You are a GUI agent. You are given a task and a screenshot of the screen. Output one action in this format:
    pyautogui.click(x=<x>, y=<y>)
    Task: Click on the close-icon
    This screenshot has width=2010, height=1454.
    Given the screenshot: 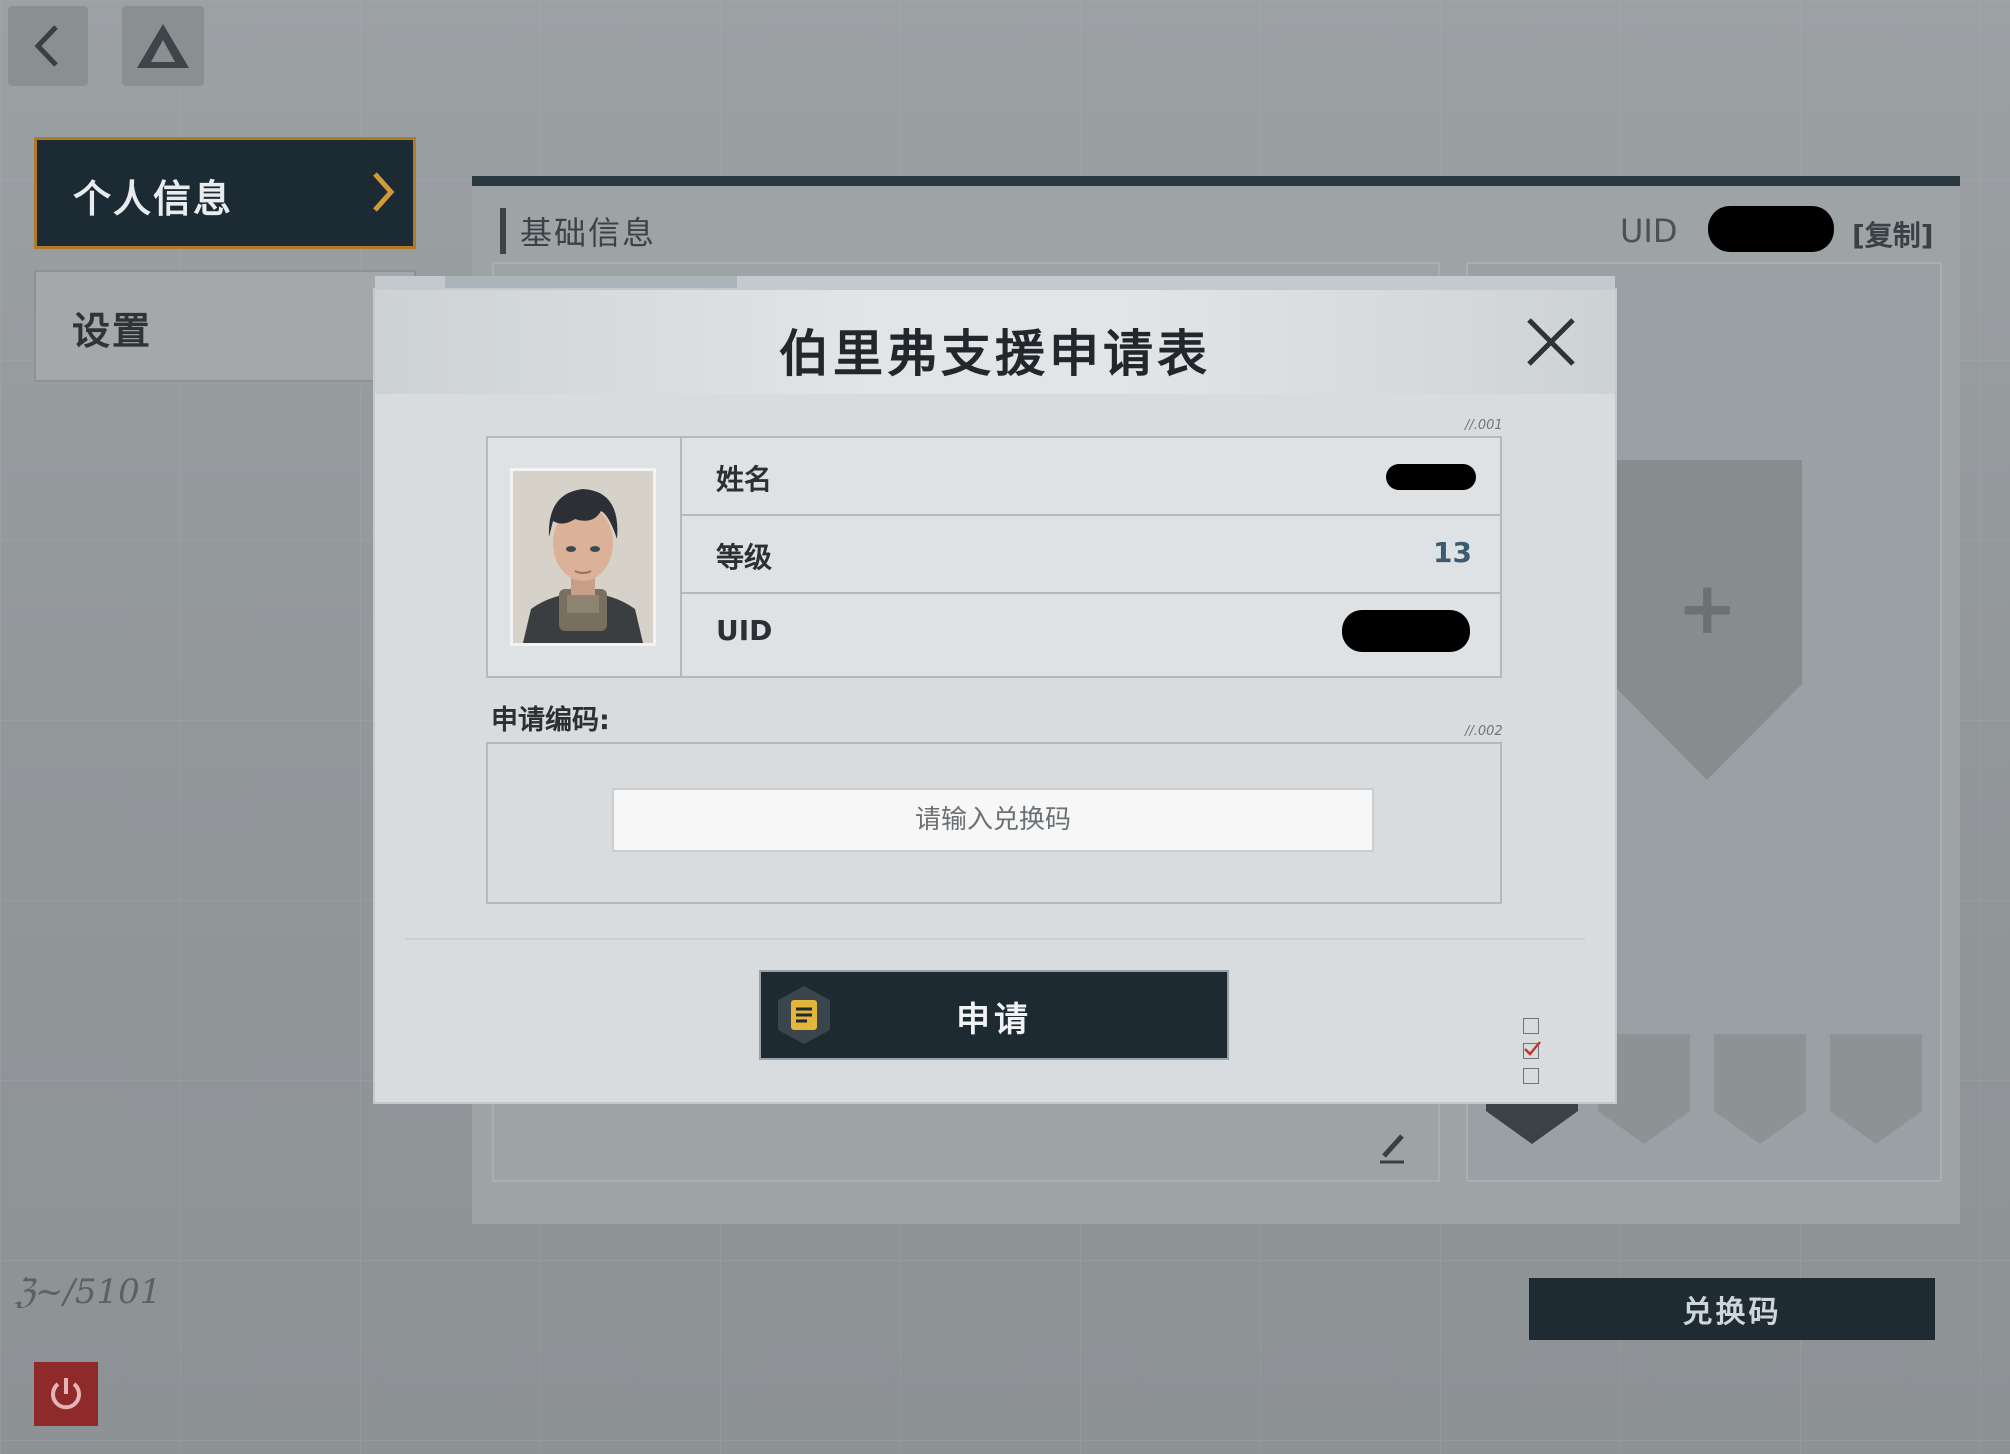 What is the action you would take?
    pyautogui.click(x=1551, y=342)
    